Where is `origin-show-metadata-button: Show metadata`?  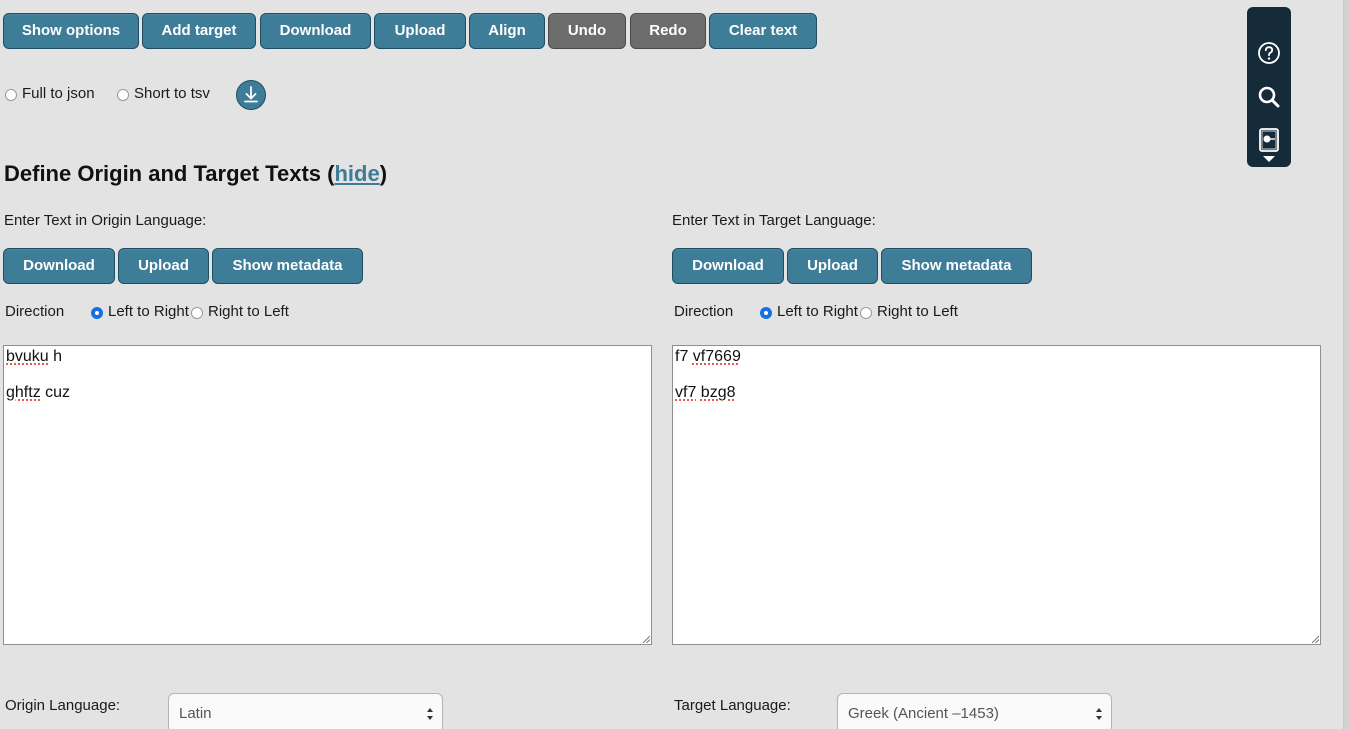
origin-show-metadata-button: Show metadata is located at coordinates (287, 266).